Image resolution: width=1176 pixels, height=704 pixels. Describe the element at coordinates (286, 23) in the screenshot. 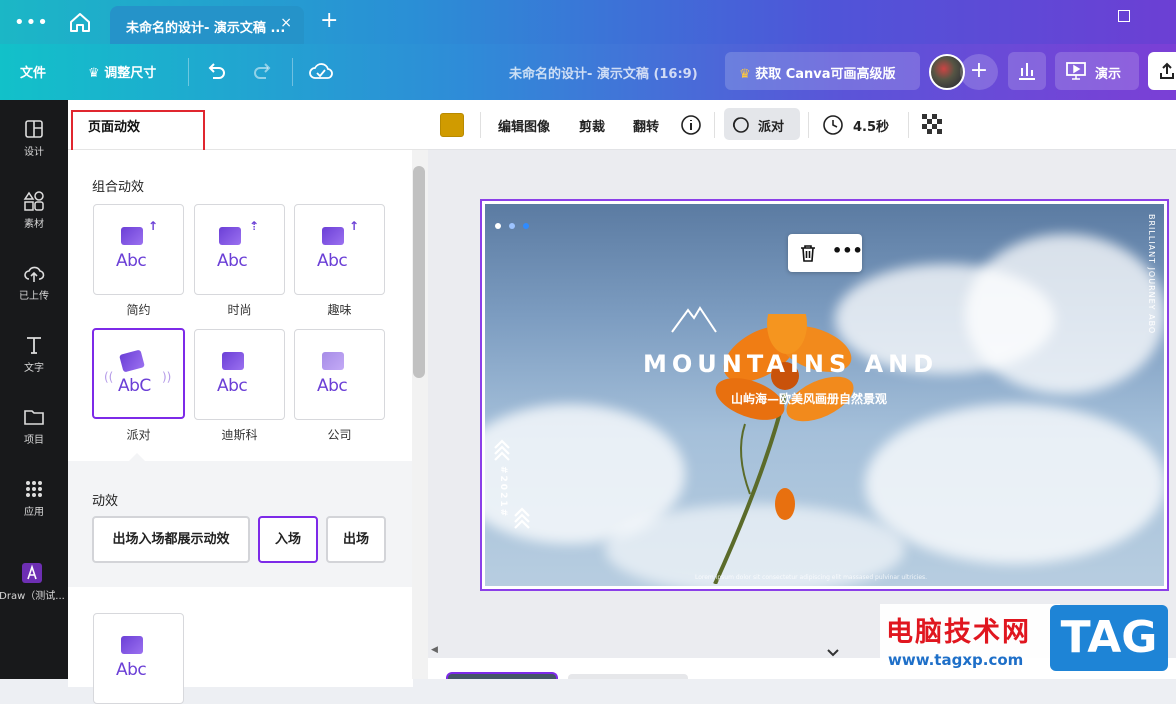

I see `close-tab-icon: ×` at that location.